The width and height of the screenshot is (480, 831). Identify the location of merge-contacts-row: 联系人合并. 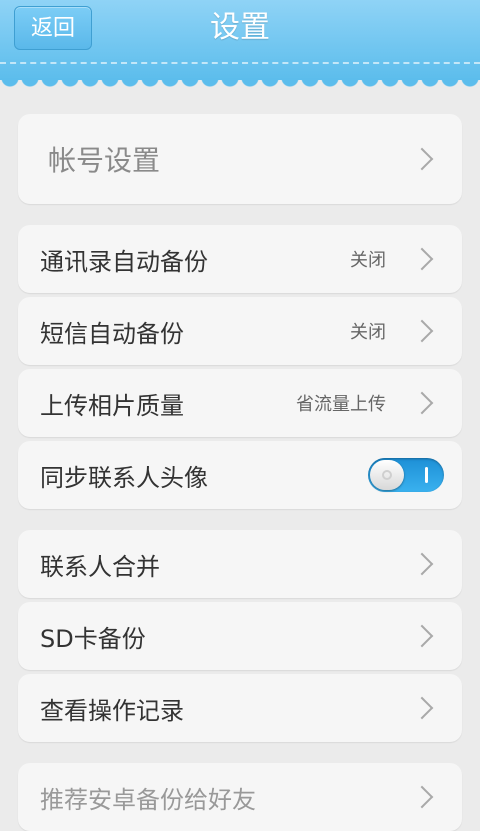
(240, 564).